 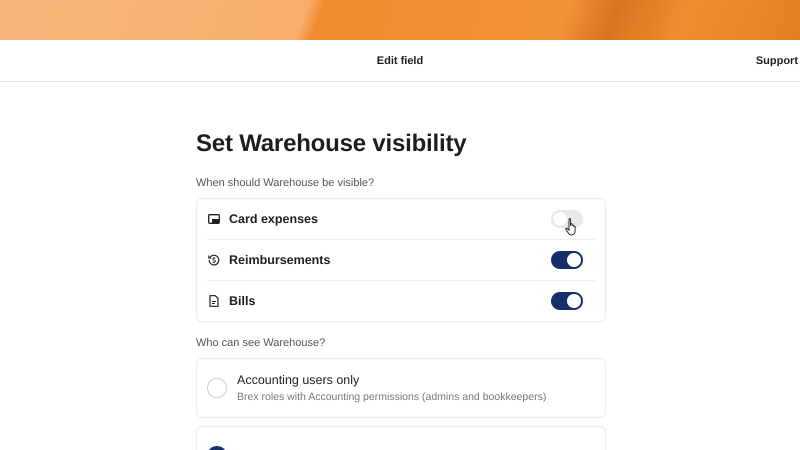 I want to click on option-description: Brex roles with Accounting permissions (admins and bookkeepers), so click(x=391, y=397).